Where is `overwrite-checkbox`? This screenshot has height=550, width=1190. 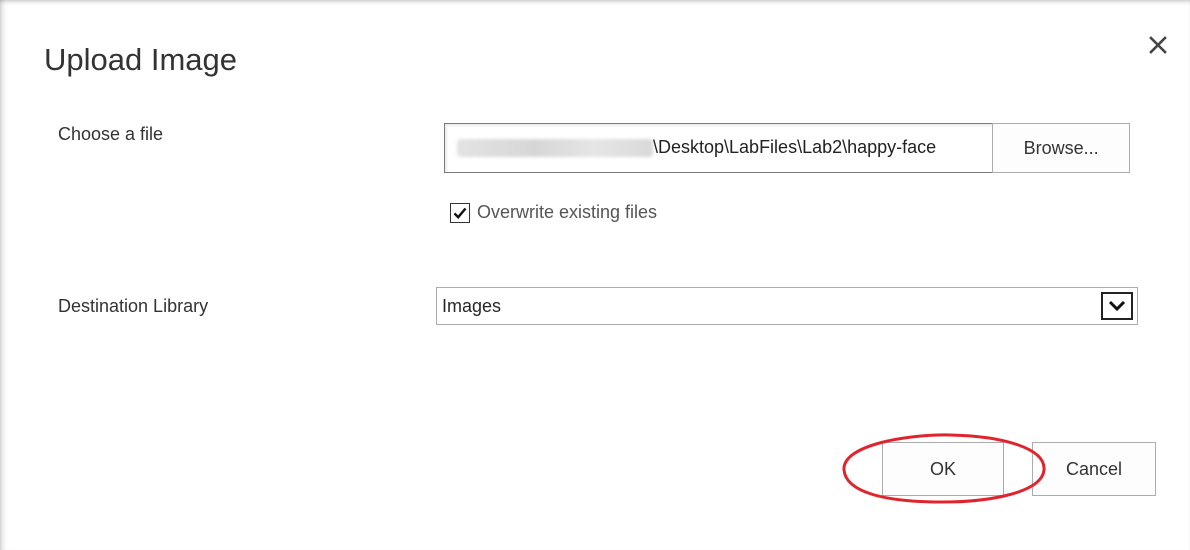
overwrite-checkbox is located at coordinates (460, 212).